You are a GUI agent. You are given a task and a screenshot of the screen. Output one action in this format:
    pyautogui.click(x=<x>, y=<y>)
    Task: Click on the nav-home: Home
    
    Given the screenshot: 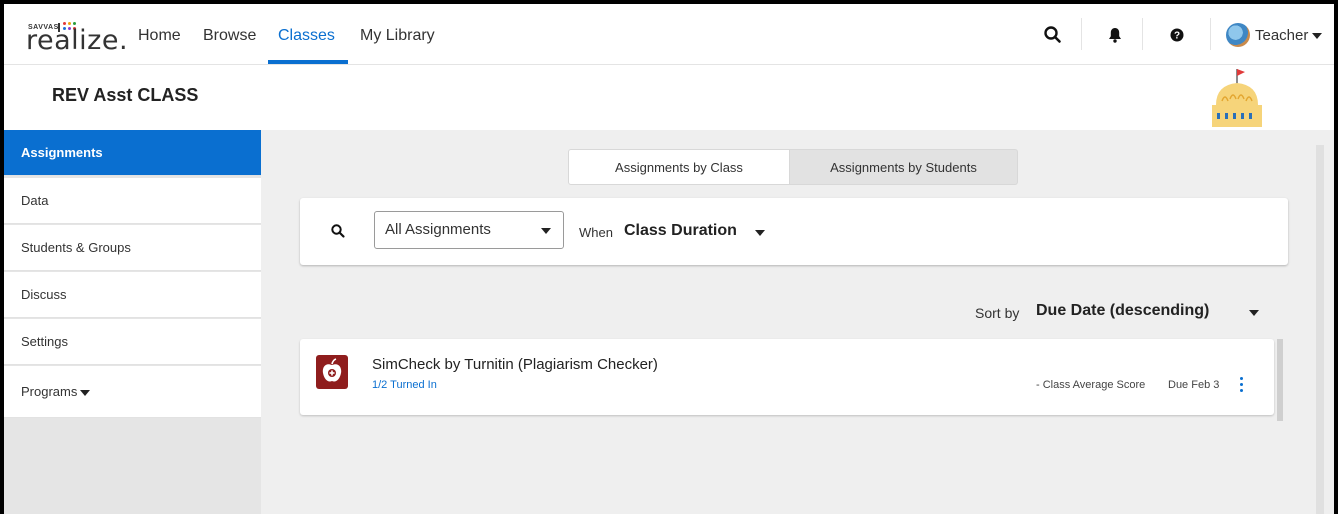 What is the action you would take?
    pyautogui.click(x=159, y=36)
    